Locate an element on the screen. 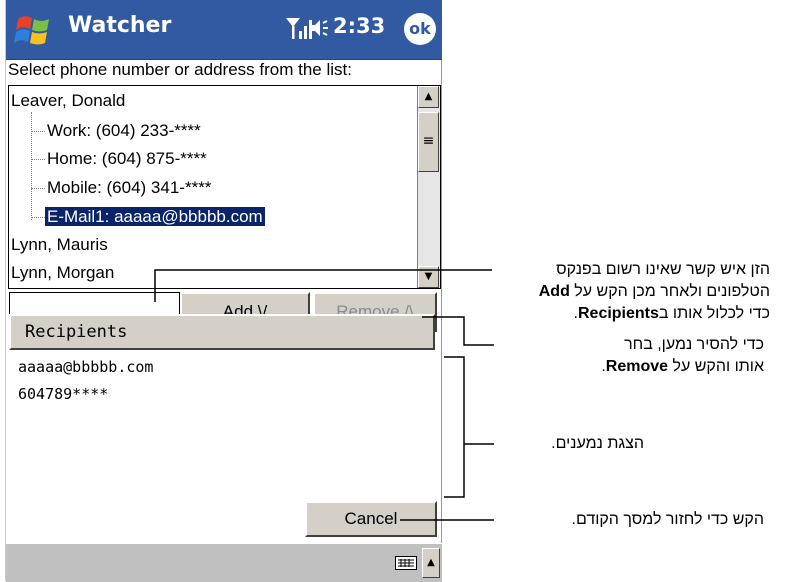 This screenshot has height=582, width=810. contact-name: Leaver, Donald is located at coordinates (68, 100).